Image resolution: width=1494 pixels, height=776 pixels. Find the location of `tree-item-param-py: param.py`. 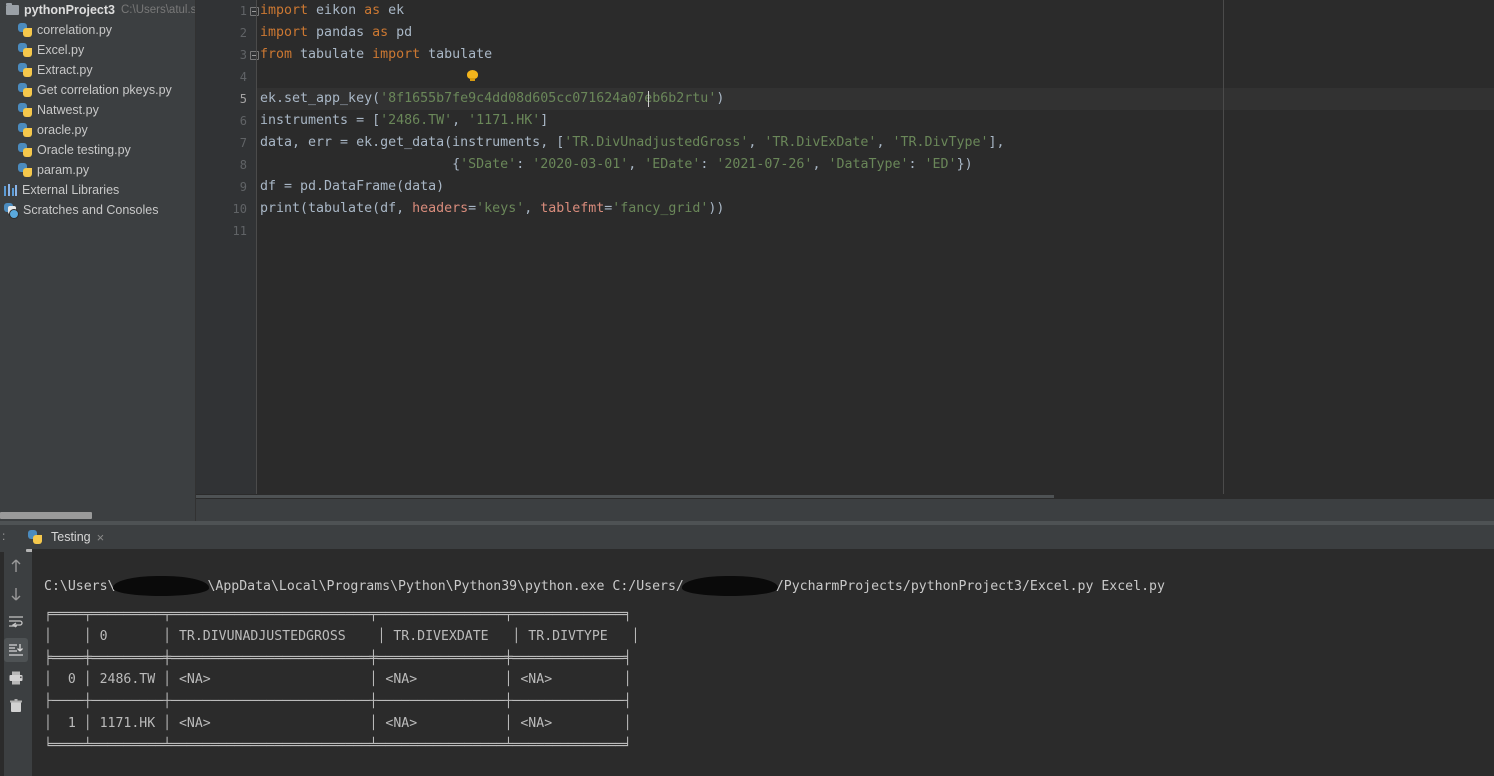

tree-item-param-py: param.py is located at coordinates (98, 170).